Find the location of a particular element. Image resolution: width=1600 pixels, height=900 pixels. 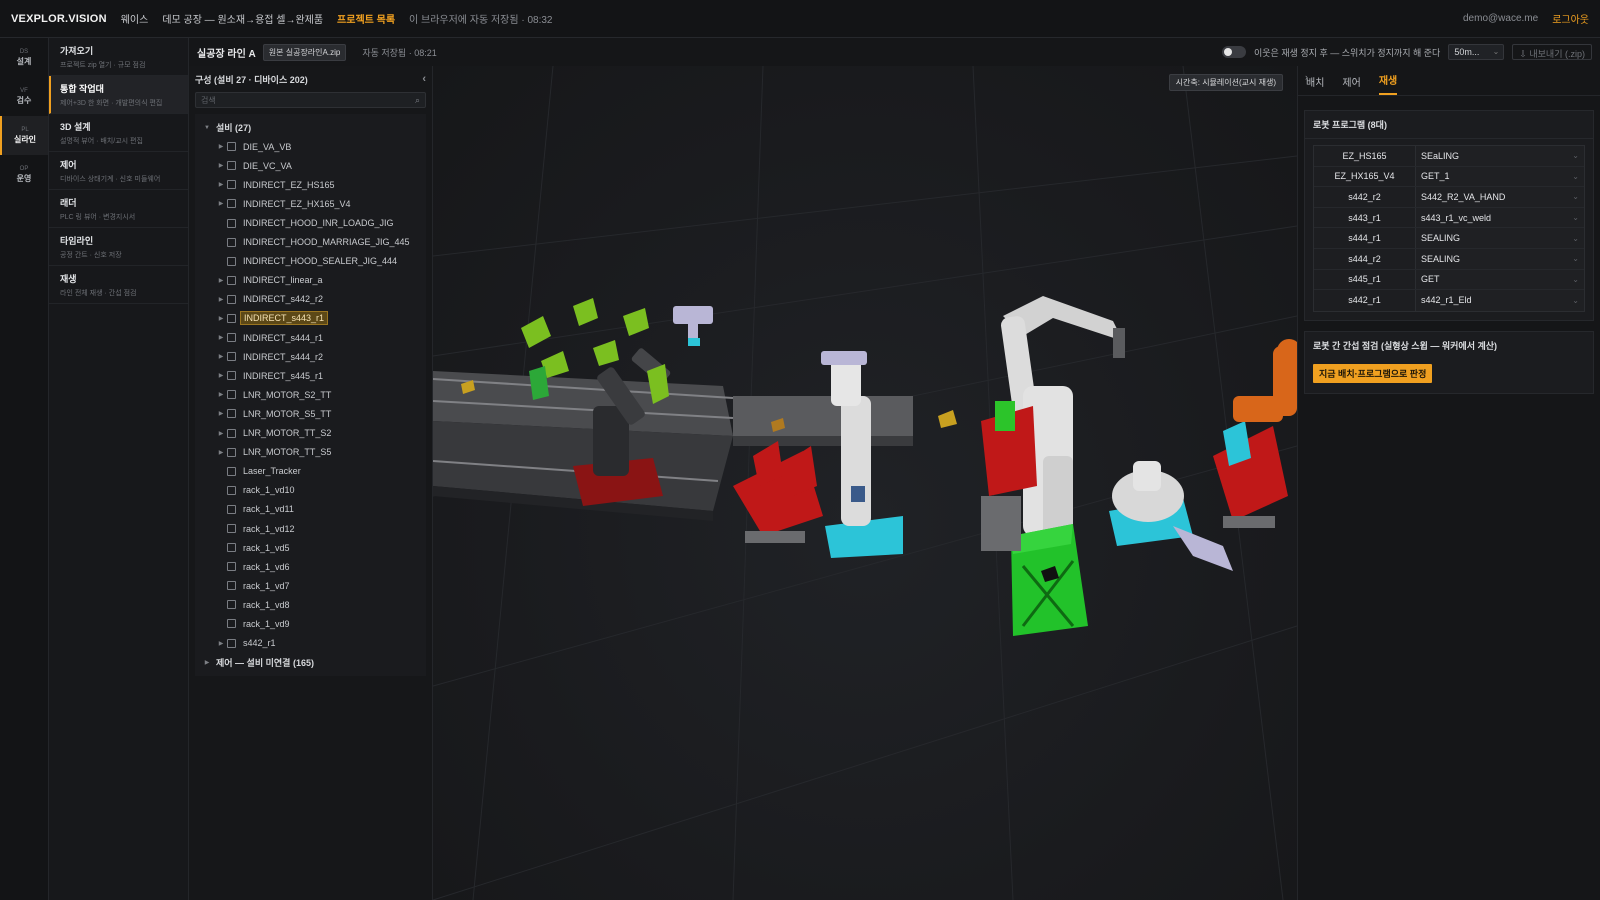

program-select: s442_r1_Eld ⌄ is located at coordinates (1500, 300).